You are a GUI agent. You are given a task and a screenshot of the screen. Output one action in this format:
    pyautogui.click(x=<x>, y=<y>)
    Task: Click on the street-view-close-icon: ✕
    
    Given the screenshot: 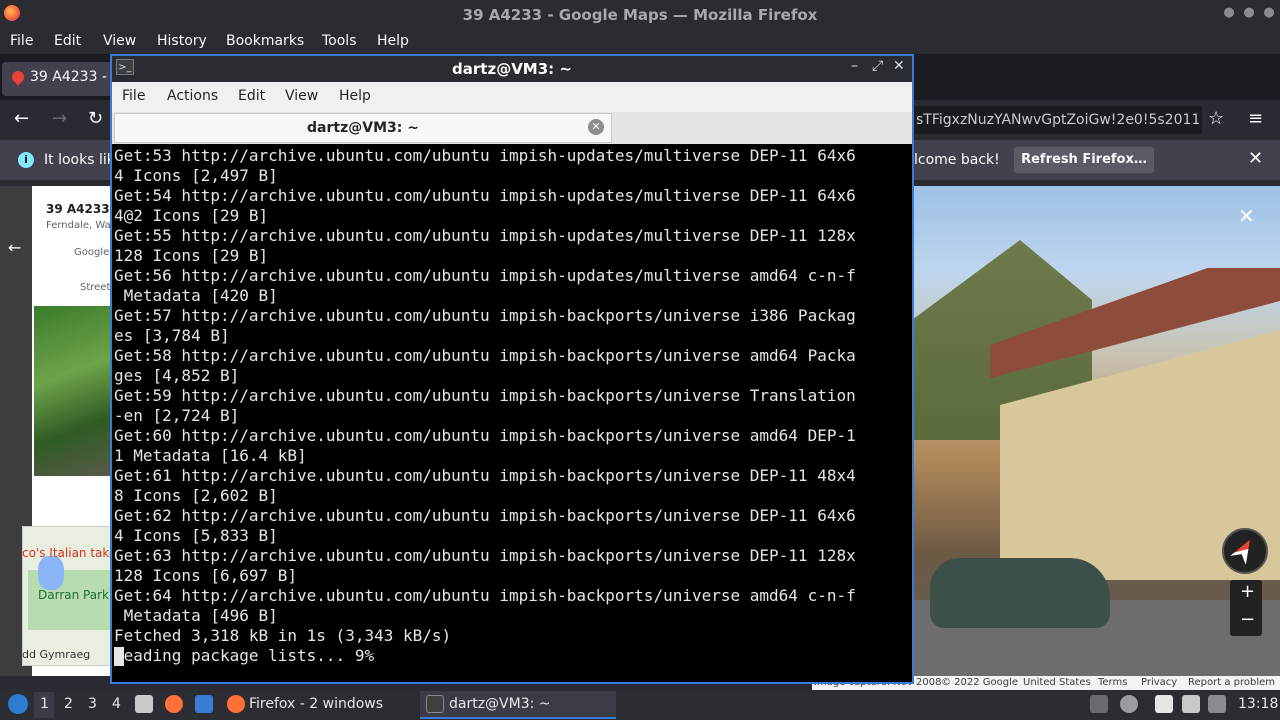 What is the action you would take?
    pyautogui.click(x=1246, y=216)
    